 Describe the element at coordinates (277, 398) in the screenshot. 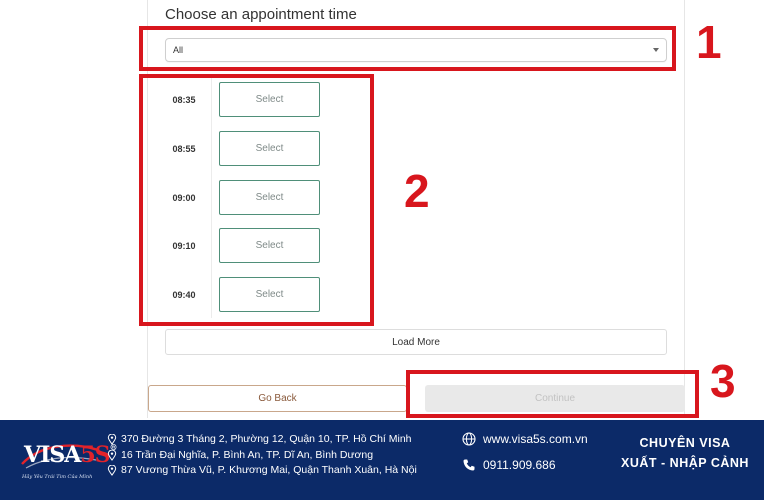

I see `go-back-button: Go Back` at that location.